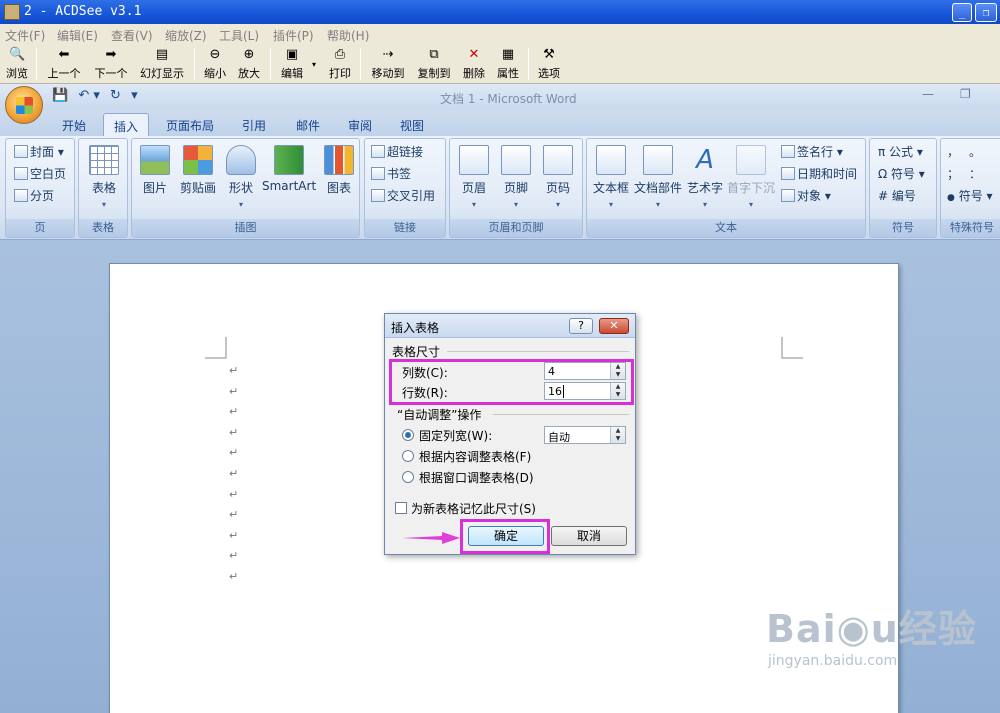 Image resolution: width=1000 pixels, height=713 pixels. I want to click on tab-view: 视图, so click(412, 124).